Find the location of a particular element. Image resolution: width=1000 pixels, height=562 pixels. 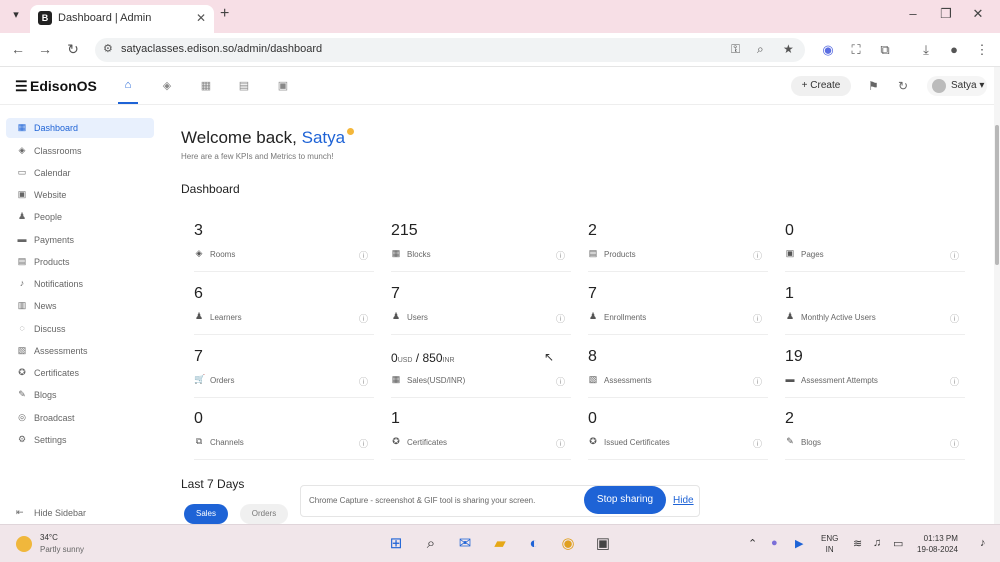

kpi-products: 2 ▤ Products ⓘ is located at coordinates (678, 247).